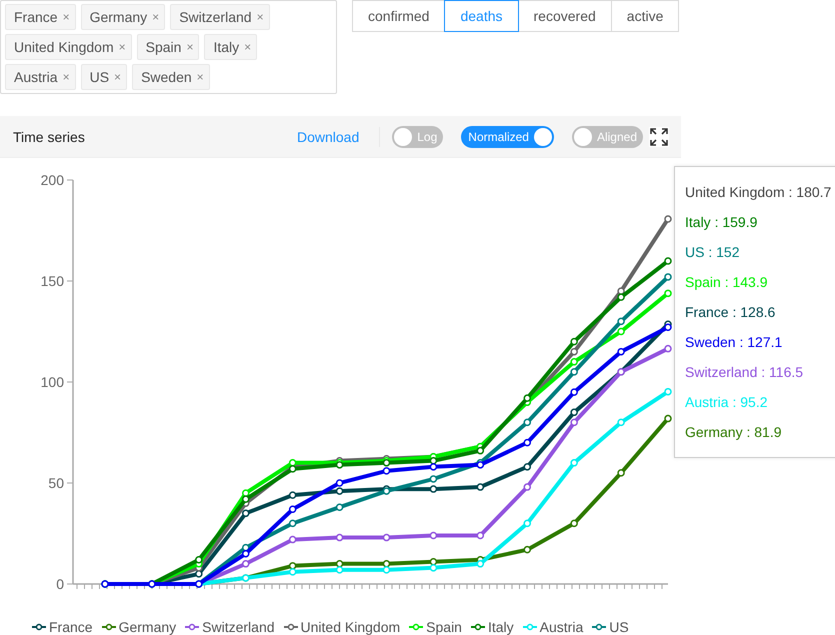 This screenshot has width=835, height=635. What do you see at coordinates (52, 180) in the screenshot?
I see `y-tick-label: 200` at bounding box center [52, 180].